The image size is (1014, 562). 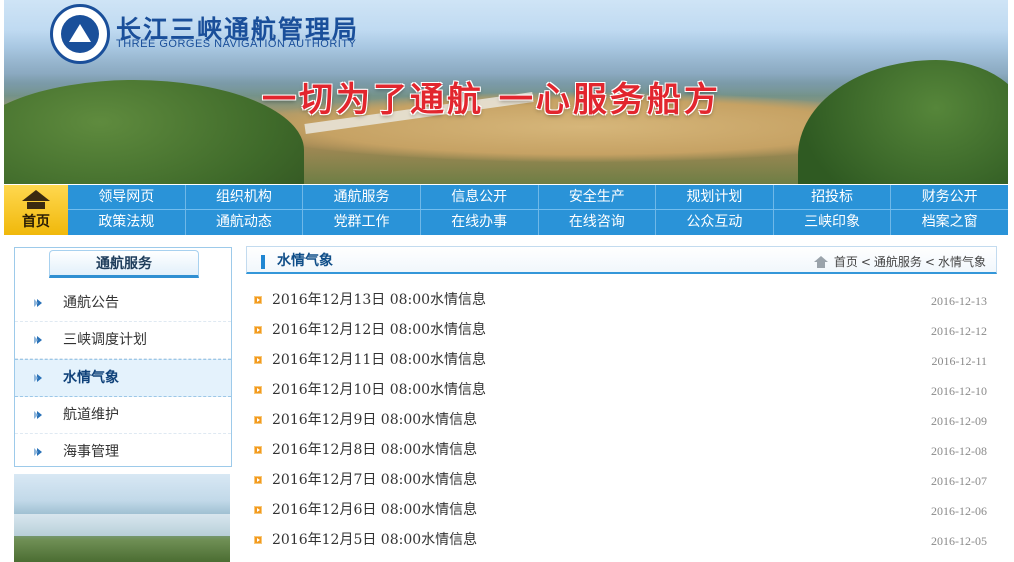 What do you see at coordinates (126, 222) in the screenshot?
I see `nav-item: 政策法规` at bounding box center [126, 222].